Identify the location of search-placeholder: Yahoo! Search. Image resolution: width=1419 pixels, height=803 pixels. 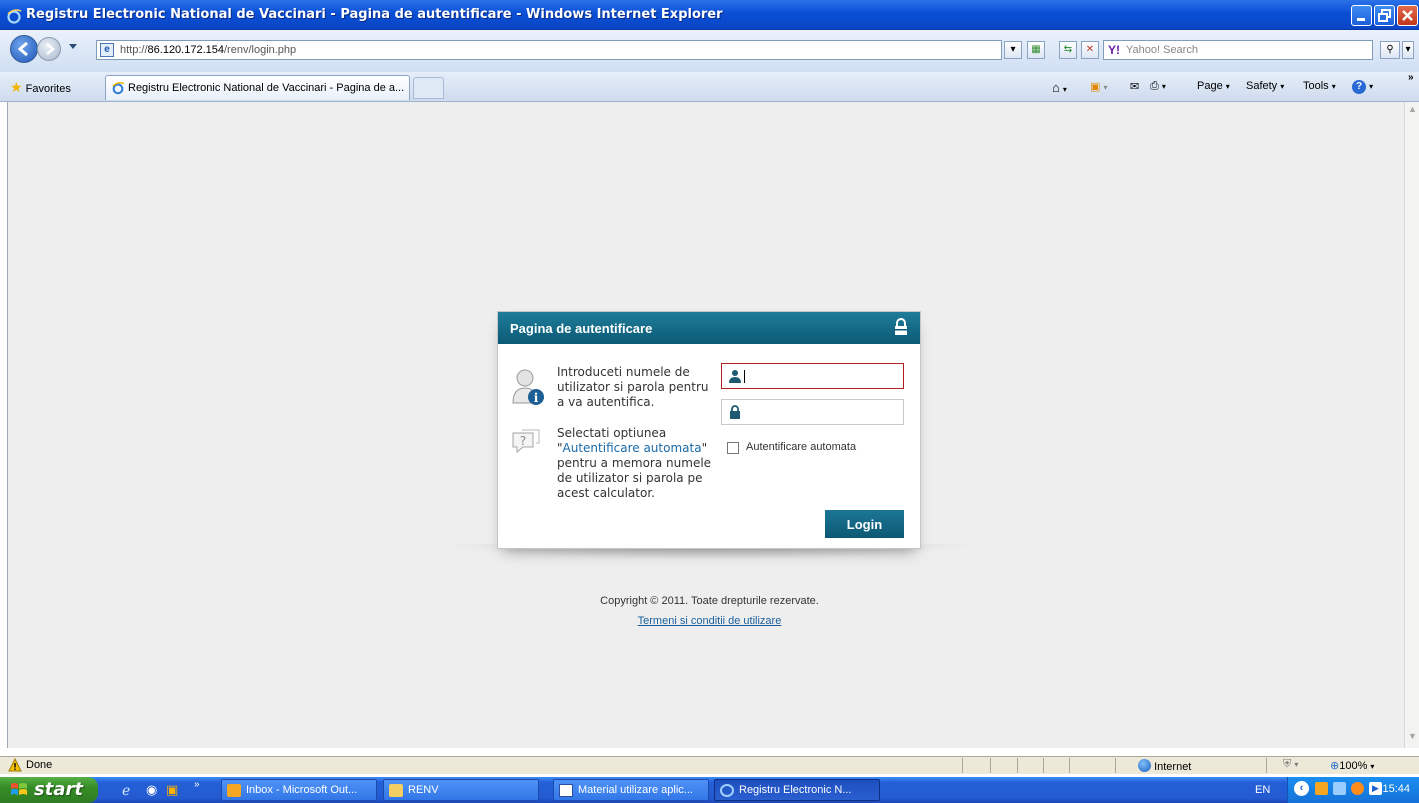
(1162, 50).